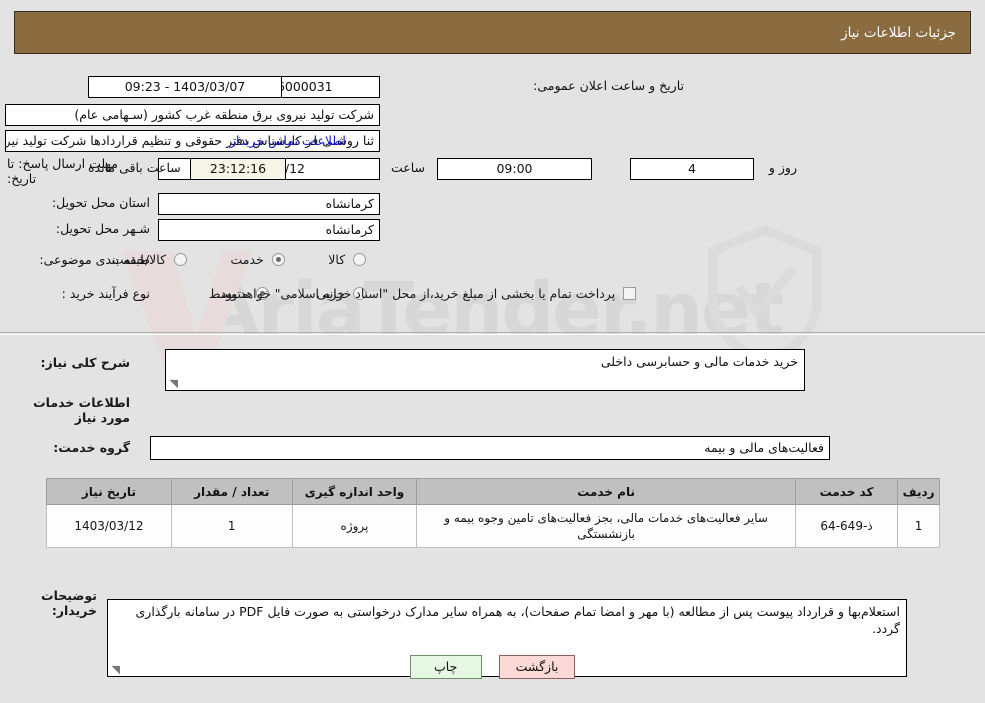  Describe the element at coordinates (492, 667) in the screenshot. I see `footer-button-row: بازگشت چاپ` at that location.